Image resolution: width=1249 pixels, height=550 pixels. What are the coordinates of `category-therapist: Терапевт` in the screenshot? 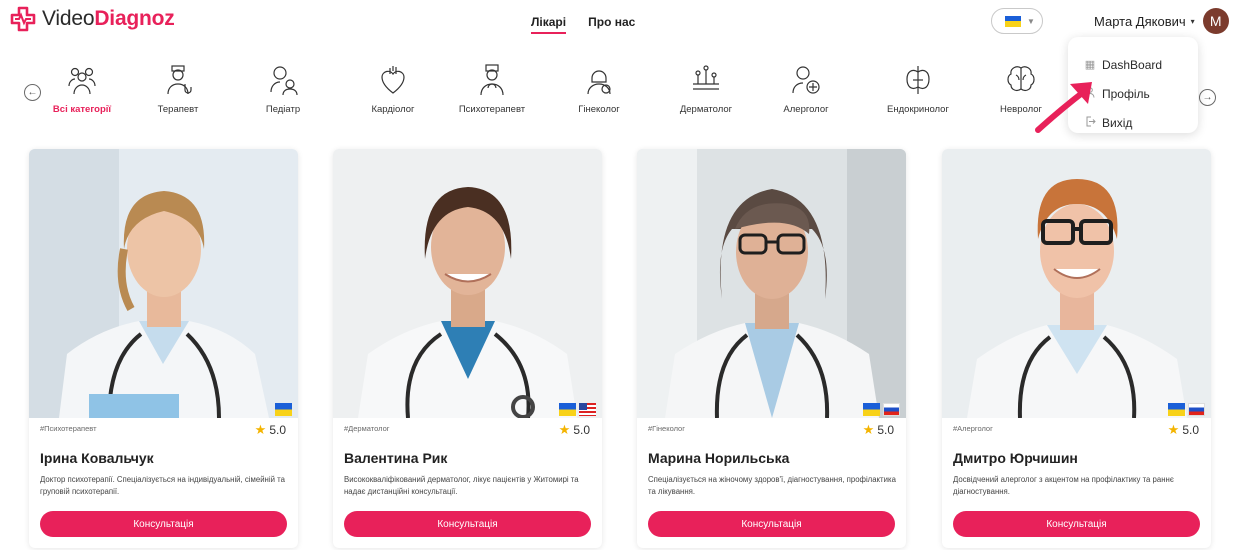 It's located at (178, 89).